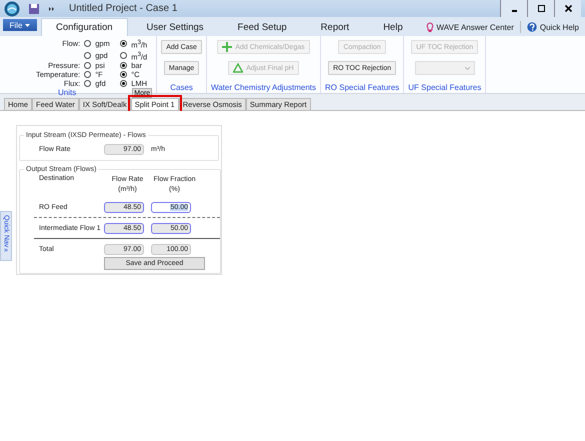 The image size is (585, 441). I want to click on app-logo-icon, so click(12, 8).